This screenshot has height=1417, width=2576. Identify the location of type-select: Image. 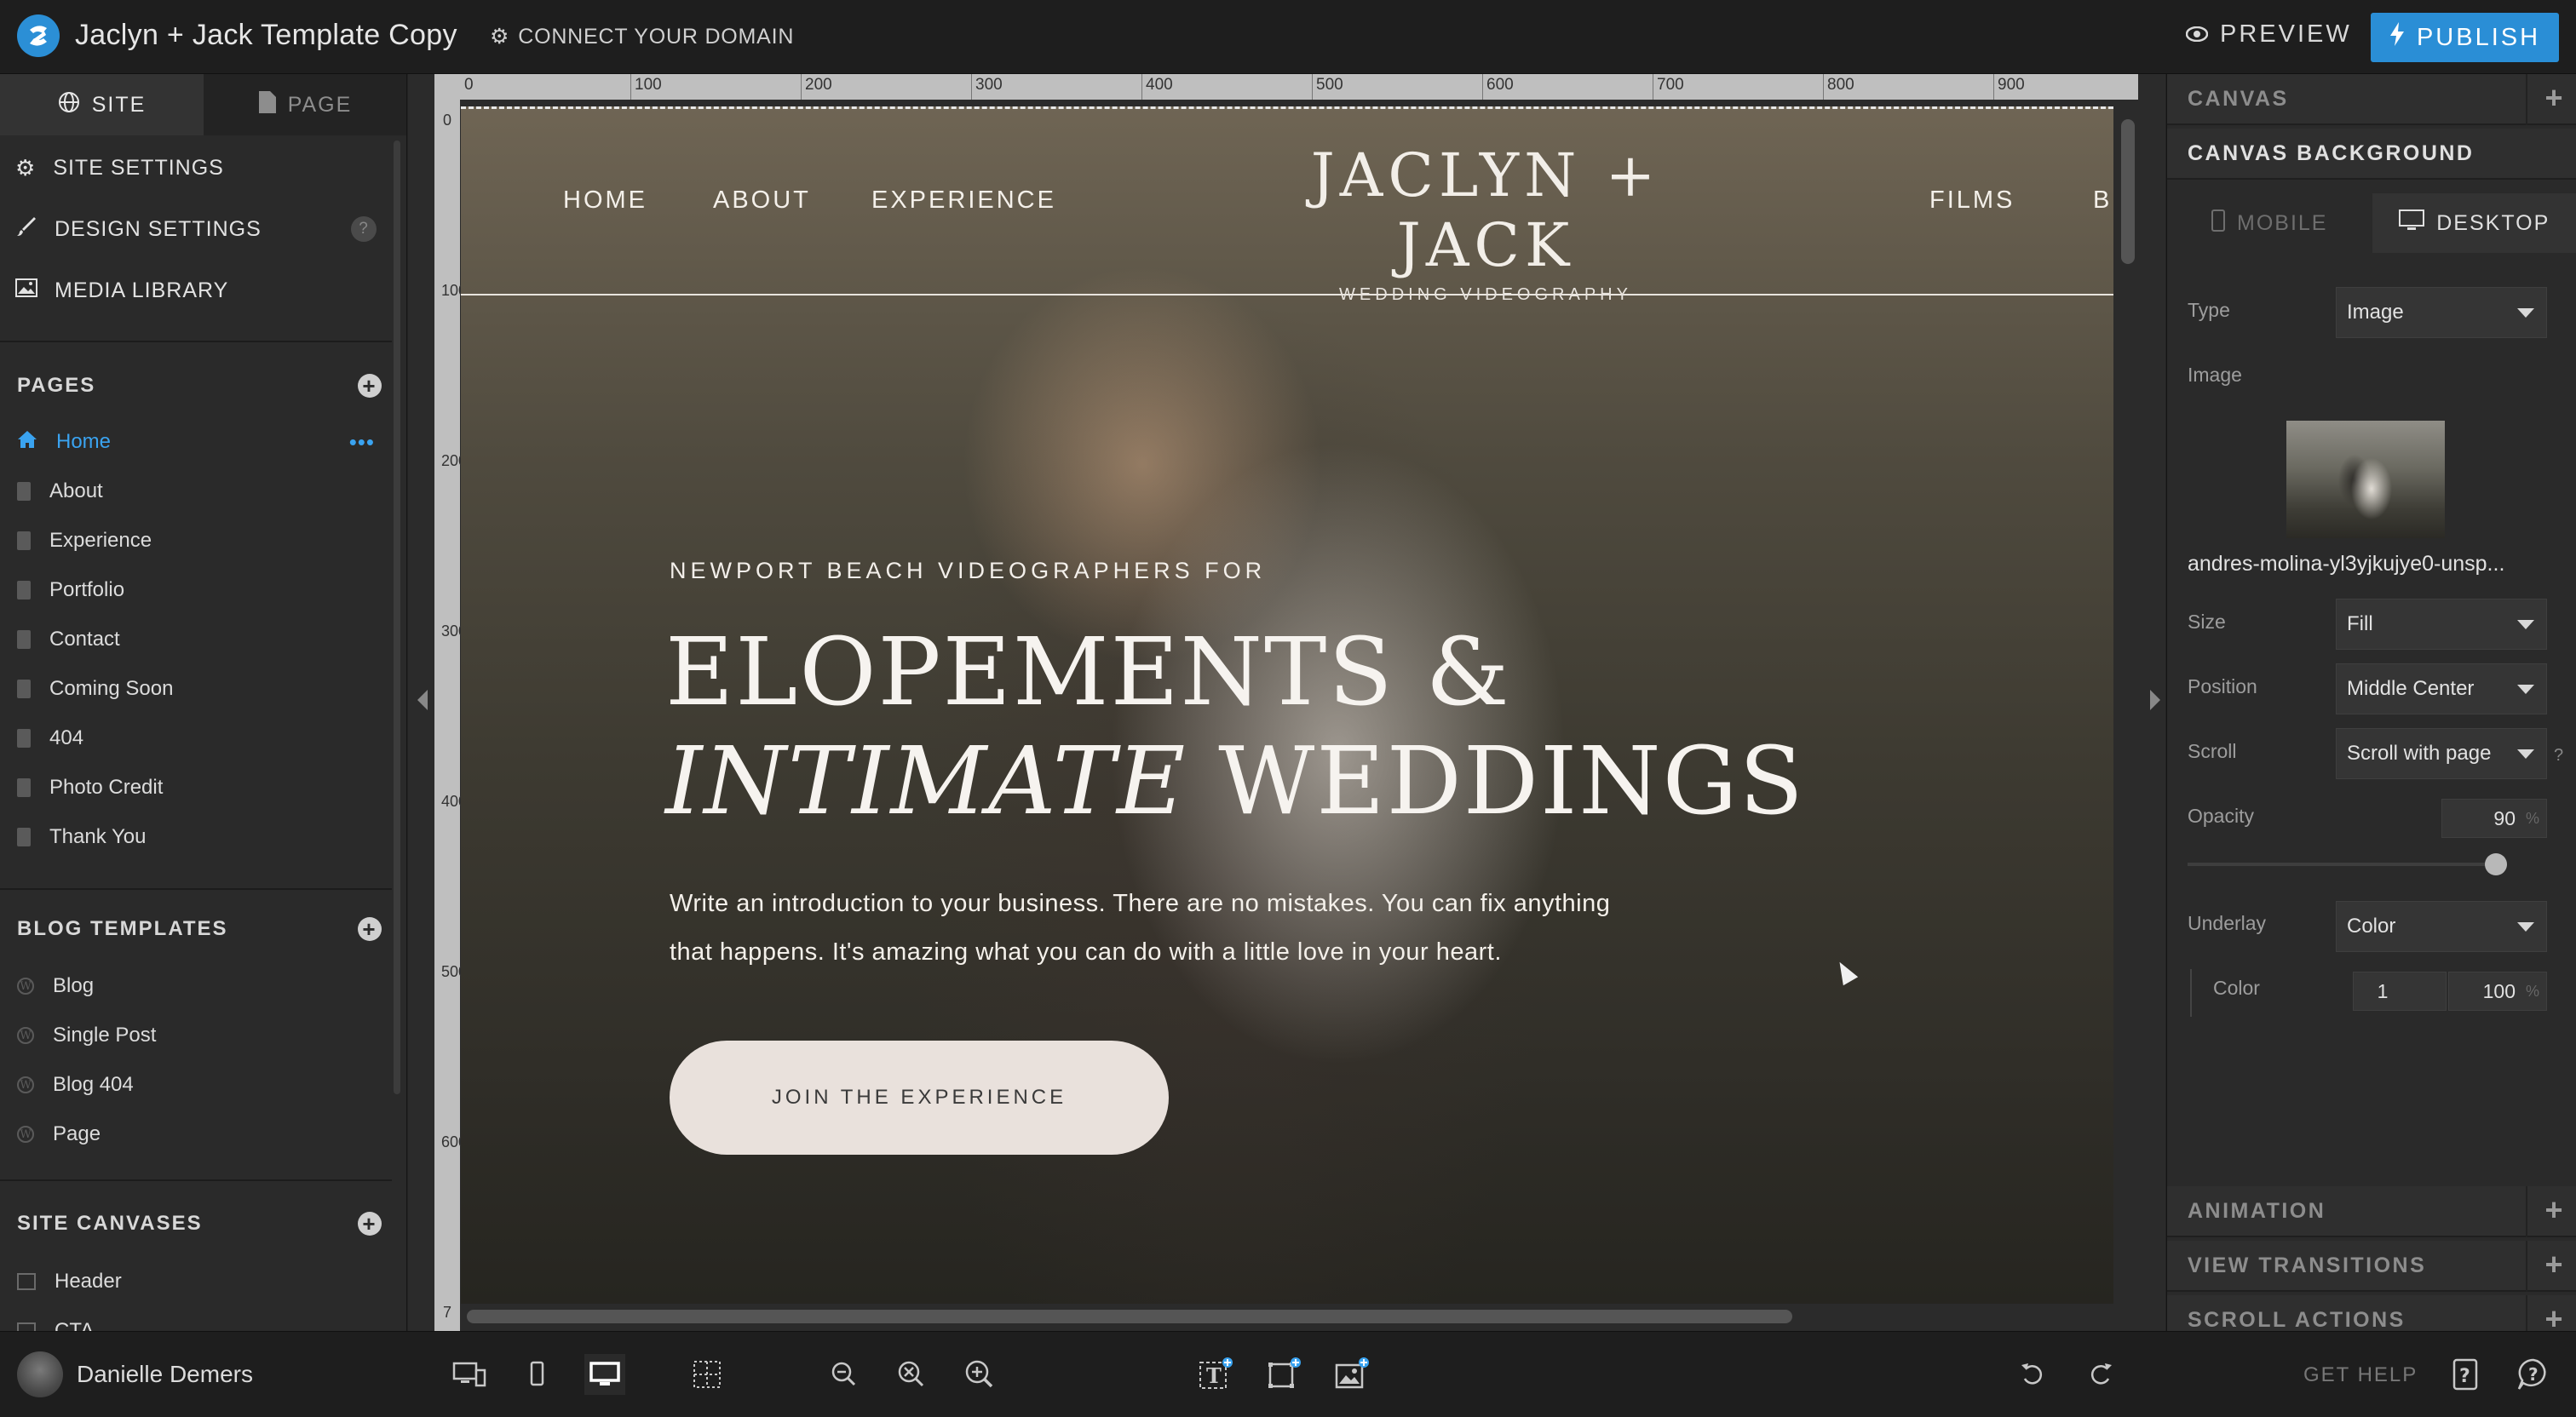
(2441, 312).